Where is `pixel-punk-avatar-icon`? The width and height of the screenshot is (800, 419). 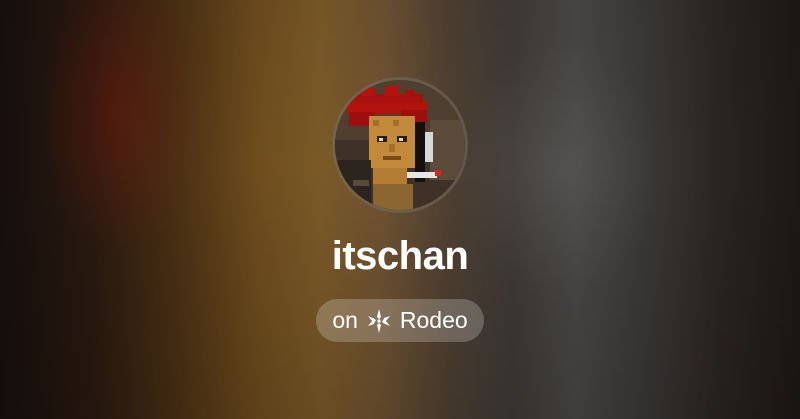 pixel-punk-avatar-icon is located at coordinates (400, 145).